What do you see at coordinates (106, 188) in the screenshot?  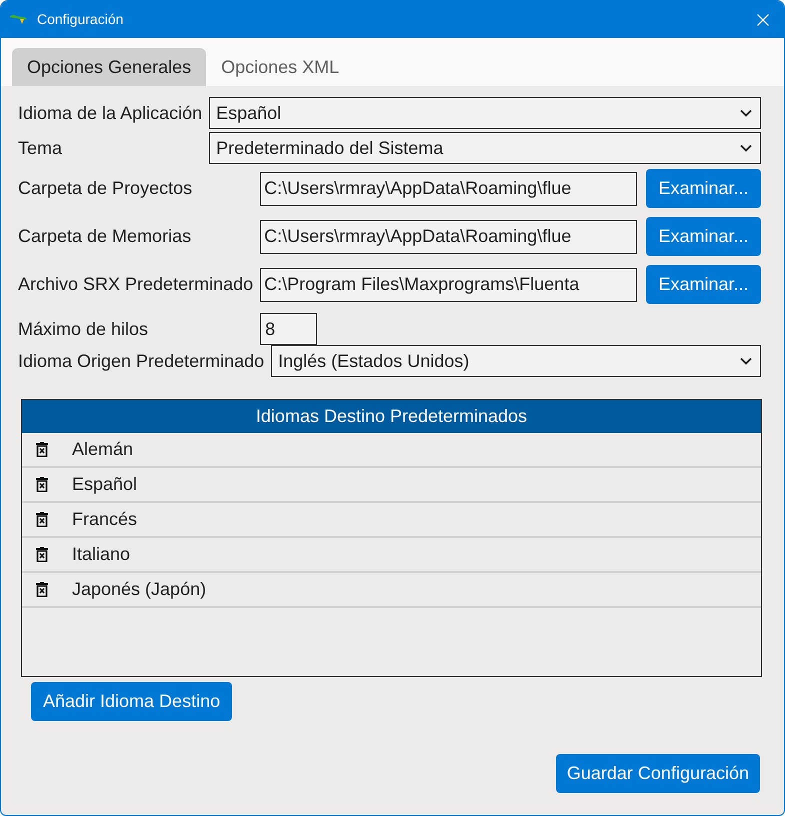 I see `field-label: Carpeta de Proyectos` at bounding box center [106, 188].